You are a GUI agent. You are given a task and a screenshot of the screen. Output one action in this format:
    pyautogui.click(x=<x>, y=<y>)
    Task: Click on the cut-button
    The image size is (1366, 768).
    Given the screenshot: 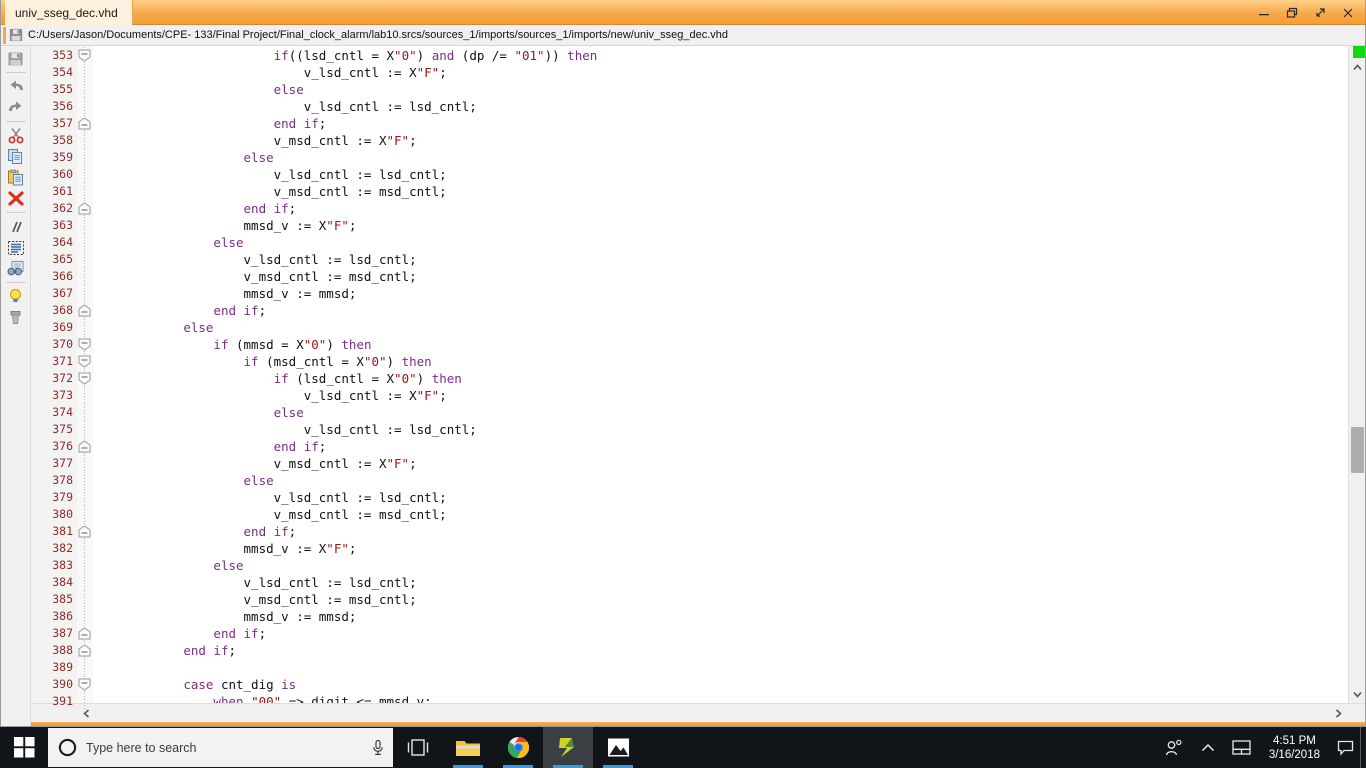 What is the action you would take?
    pyautogui.click(x=16, y=135)
    